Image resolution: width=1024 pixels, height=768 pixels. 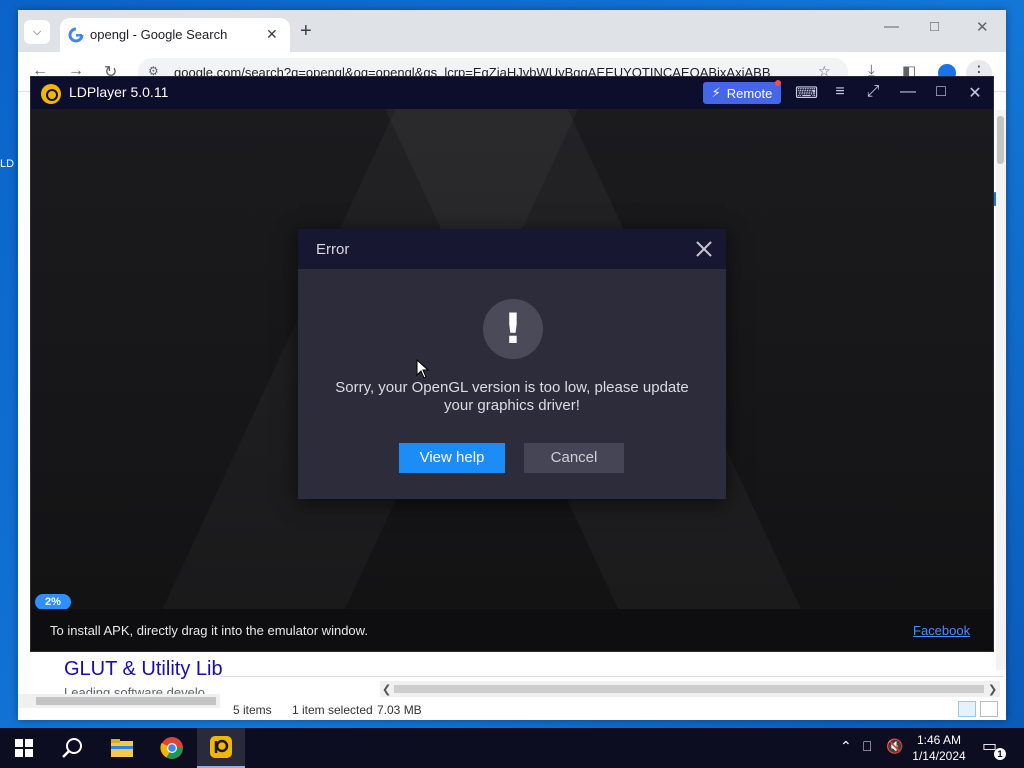 What do you see at coordinates (716, 92) in the screenshot?
I see `lightning-icon: ⚡` at bounding box center [716, 92].